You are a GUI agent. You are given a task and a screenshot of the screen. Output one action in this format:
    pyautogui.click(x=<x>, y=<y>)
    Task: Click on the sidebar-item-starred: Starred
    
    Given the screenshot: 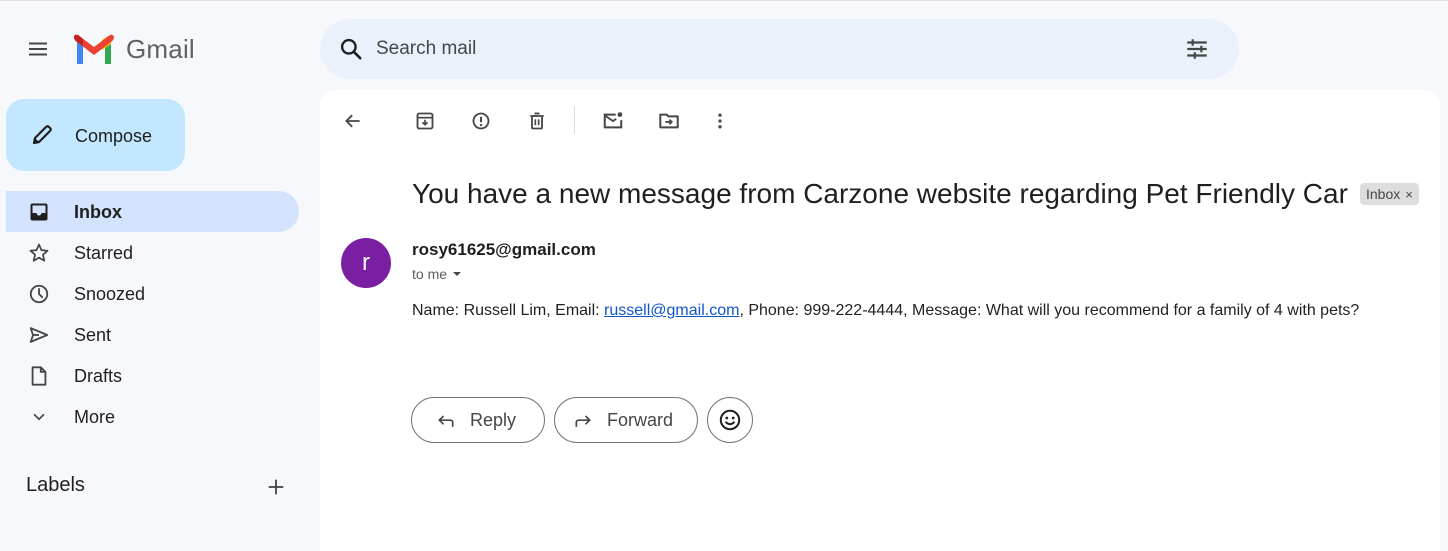 What is the action you would take?
    pyautogui.click(x=152, y=252)
    